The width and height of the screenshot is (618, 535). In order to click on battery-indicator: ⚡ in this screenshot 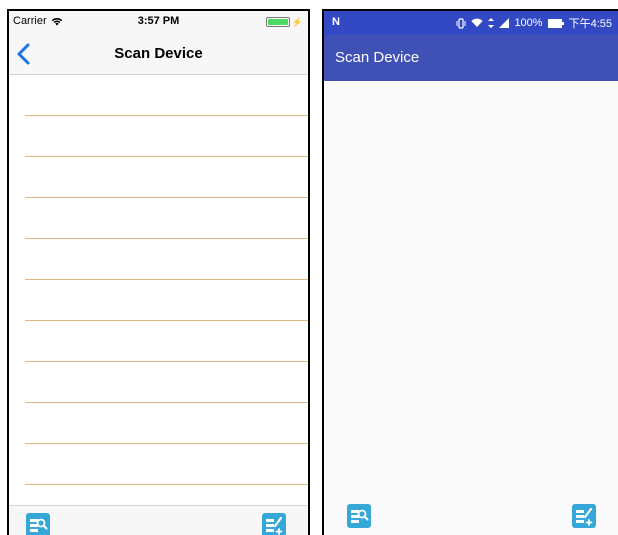, I will do `click(284, 22)`.